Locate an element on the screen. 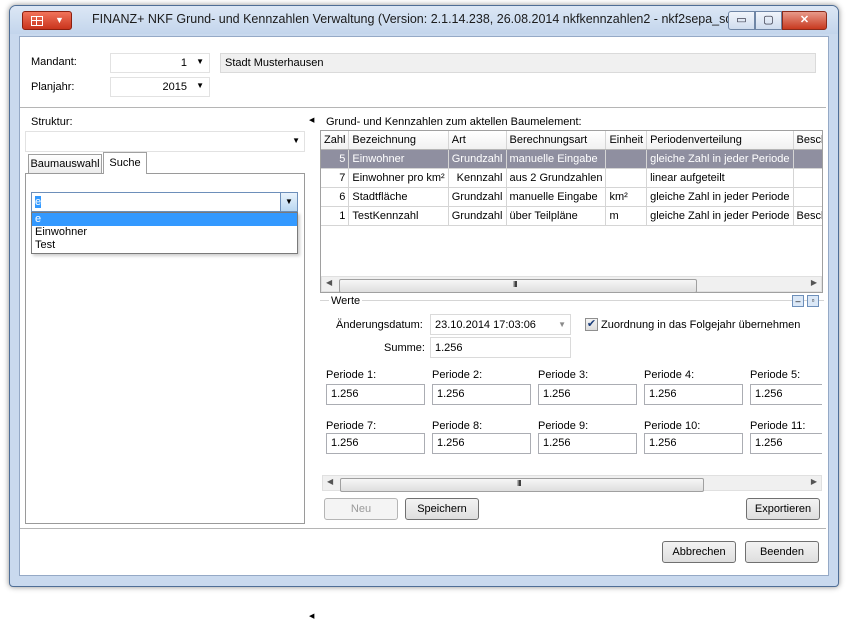 This screenshot has height=620, width=849. minimize-icon: – is located at coordinates (798, 301).